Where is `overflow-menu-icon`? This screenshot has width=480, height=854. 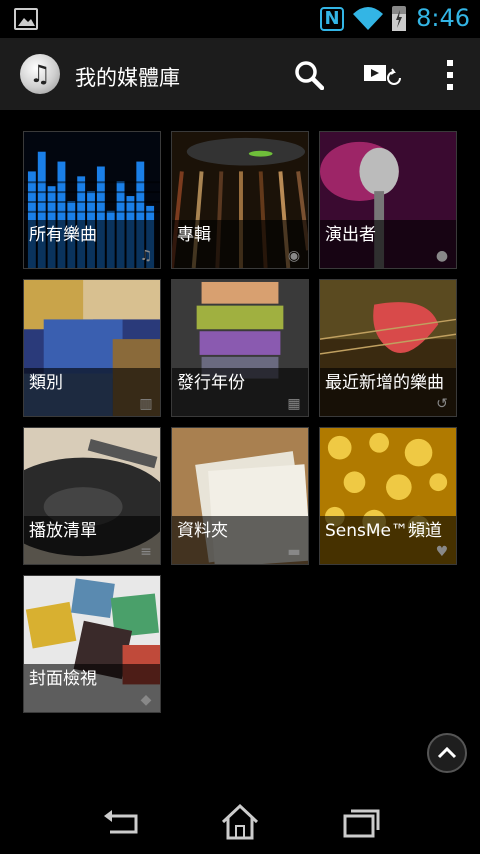
overflow-menu-icon is located at coordinates (450, 75).